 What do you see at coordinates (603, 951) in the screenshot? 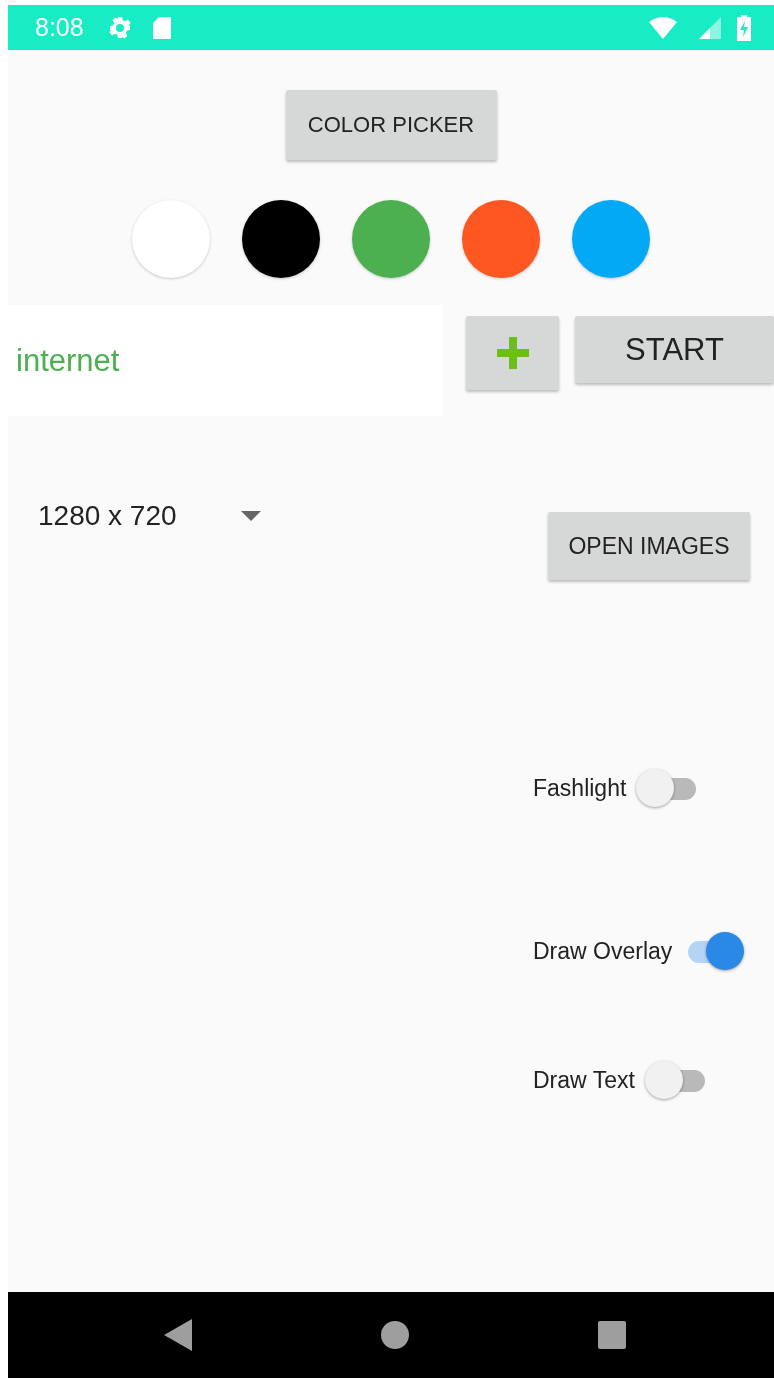
I see `switch-label: Draw Overlay` at bounding box center [603, 951].